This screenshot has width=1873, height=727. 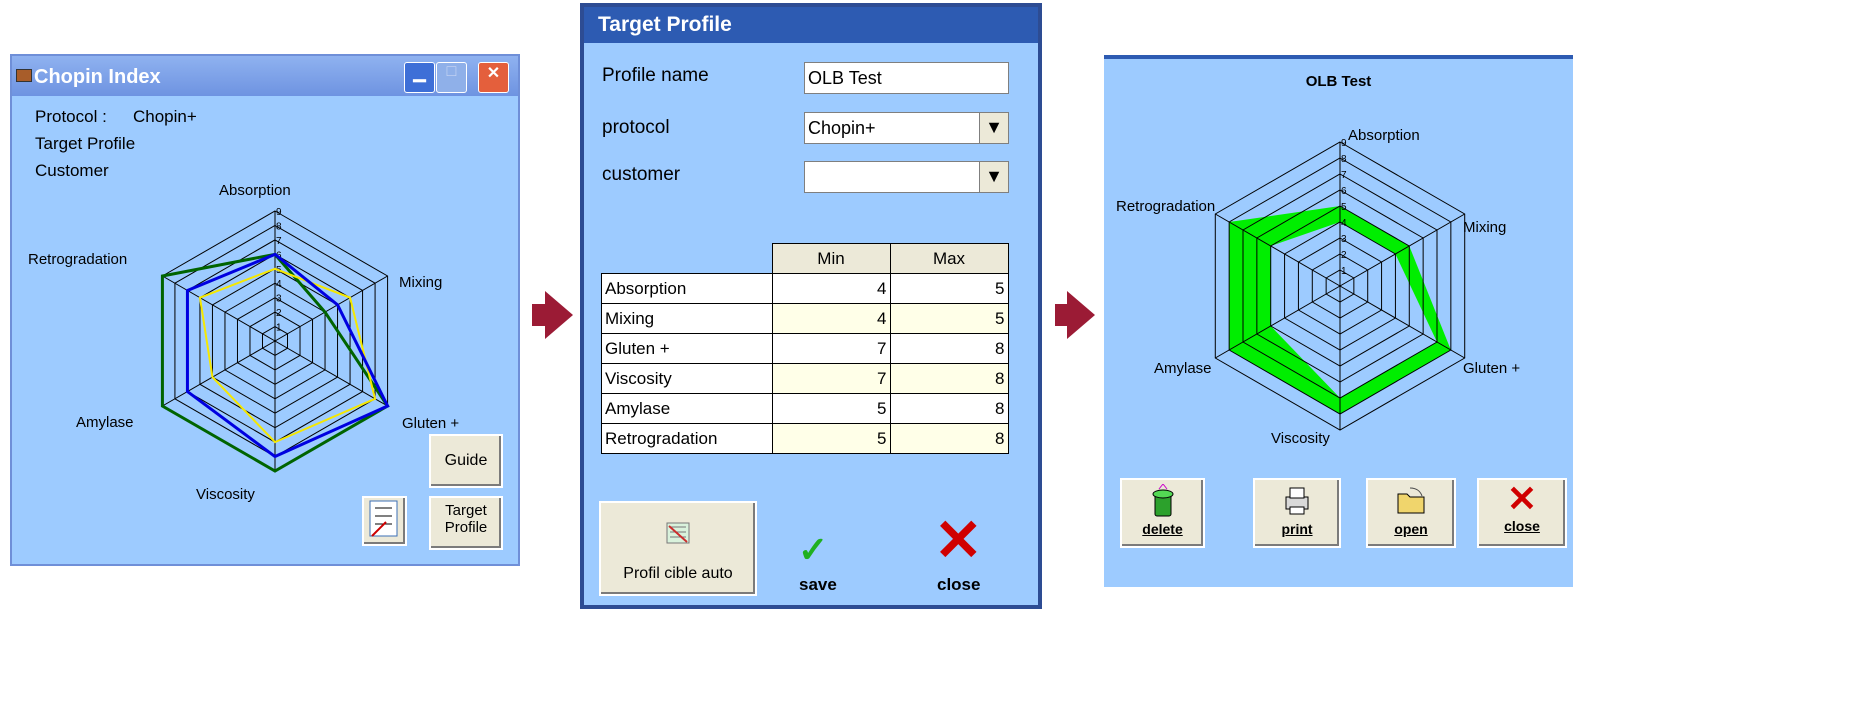 I want to click on checkmark-icon: ✓, so click(x=813, y=550).